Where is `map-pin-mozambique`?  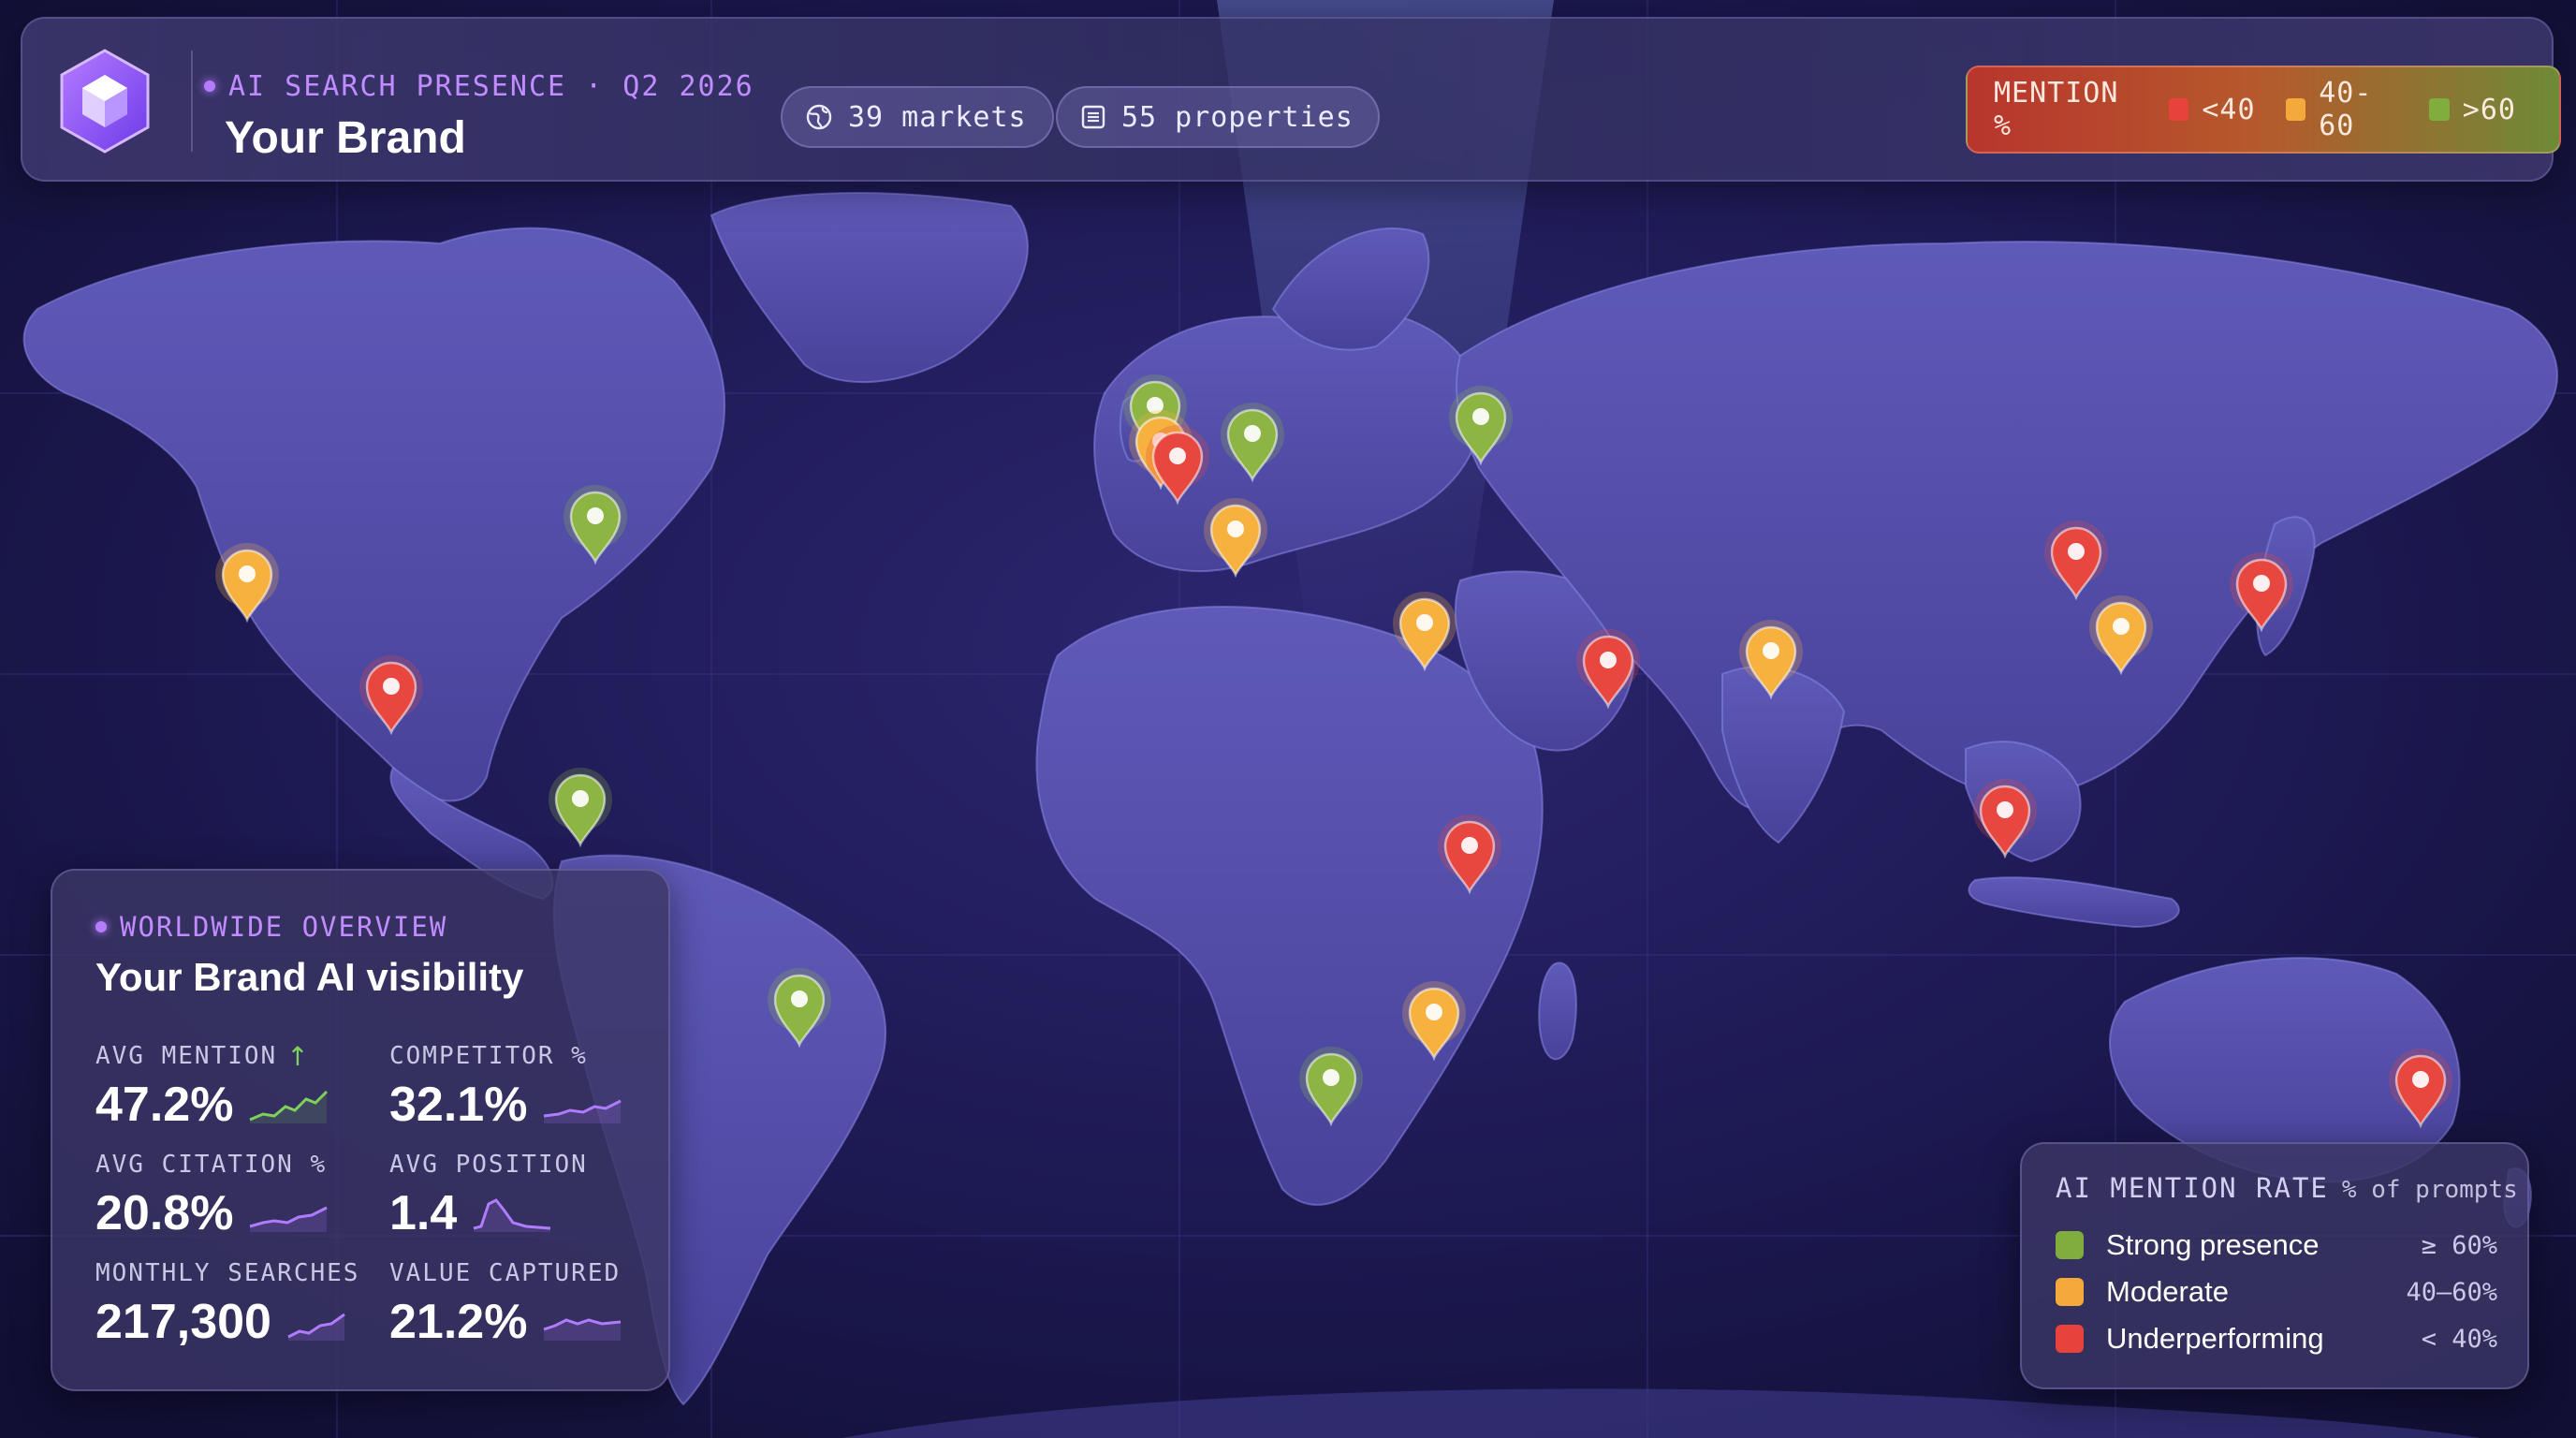
map-pin-mozambique is located at coordinates (1434, 1022).